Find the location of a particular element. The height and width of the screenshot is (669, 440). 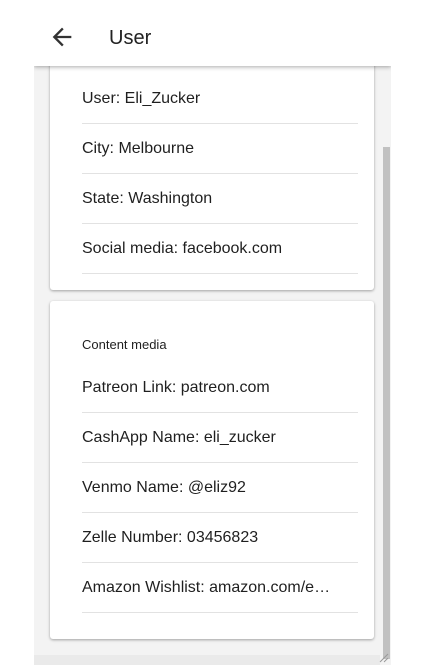

list-item: Zelle Number: 03456823 is located at coordinates (220, 538).